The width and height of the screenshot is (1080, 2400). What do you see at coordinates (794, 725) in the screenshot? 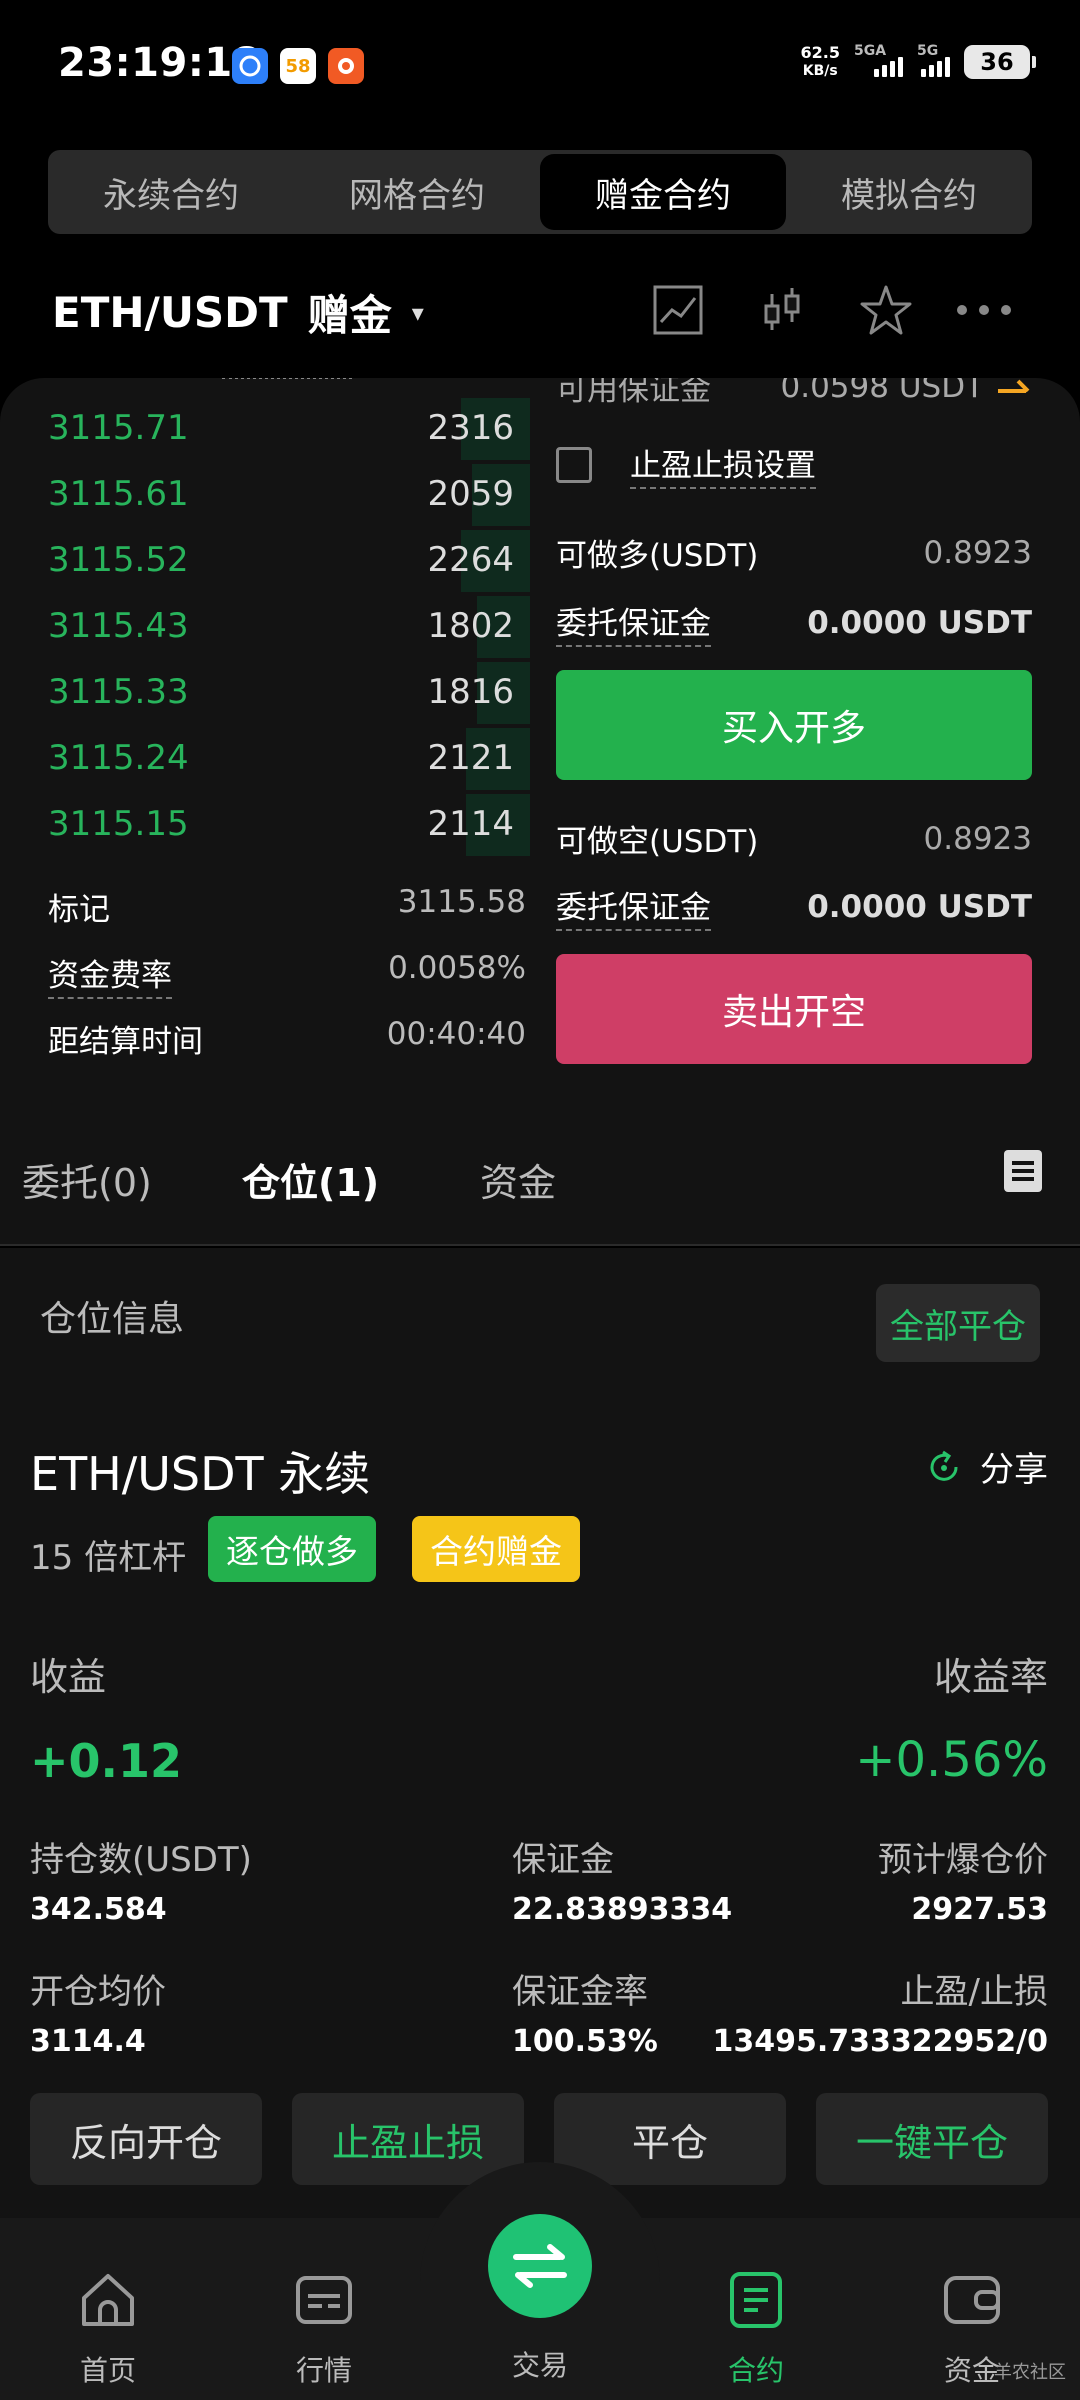
I see `buy-long-button: 买入开多` at bounding box center [794, 725].